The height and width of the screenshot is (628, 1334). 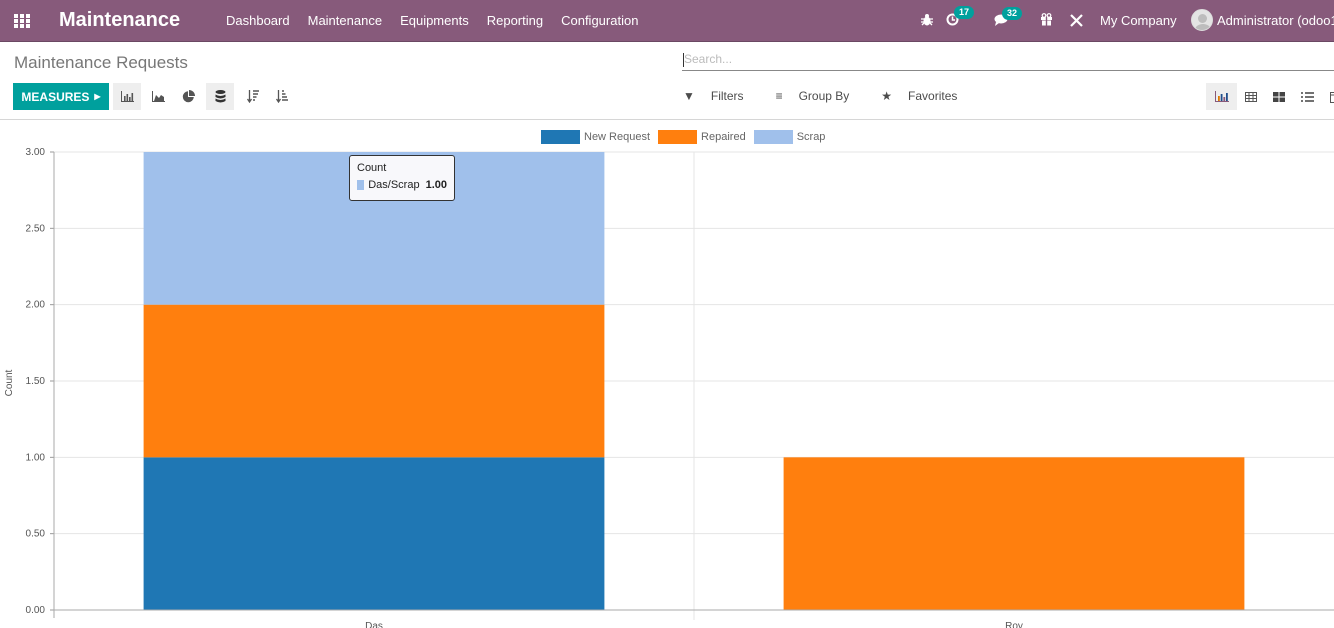 I want to click on list-icon, so click(x=1307, y=96).